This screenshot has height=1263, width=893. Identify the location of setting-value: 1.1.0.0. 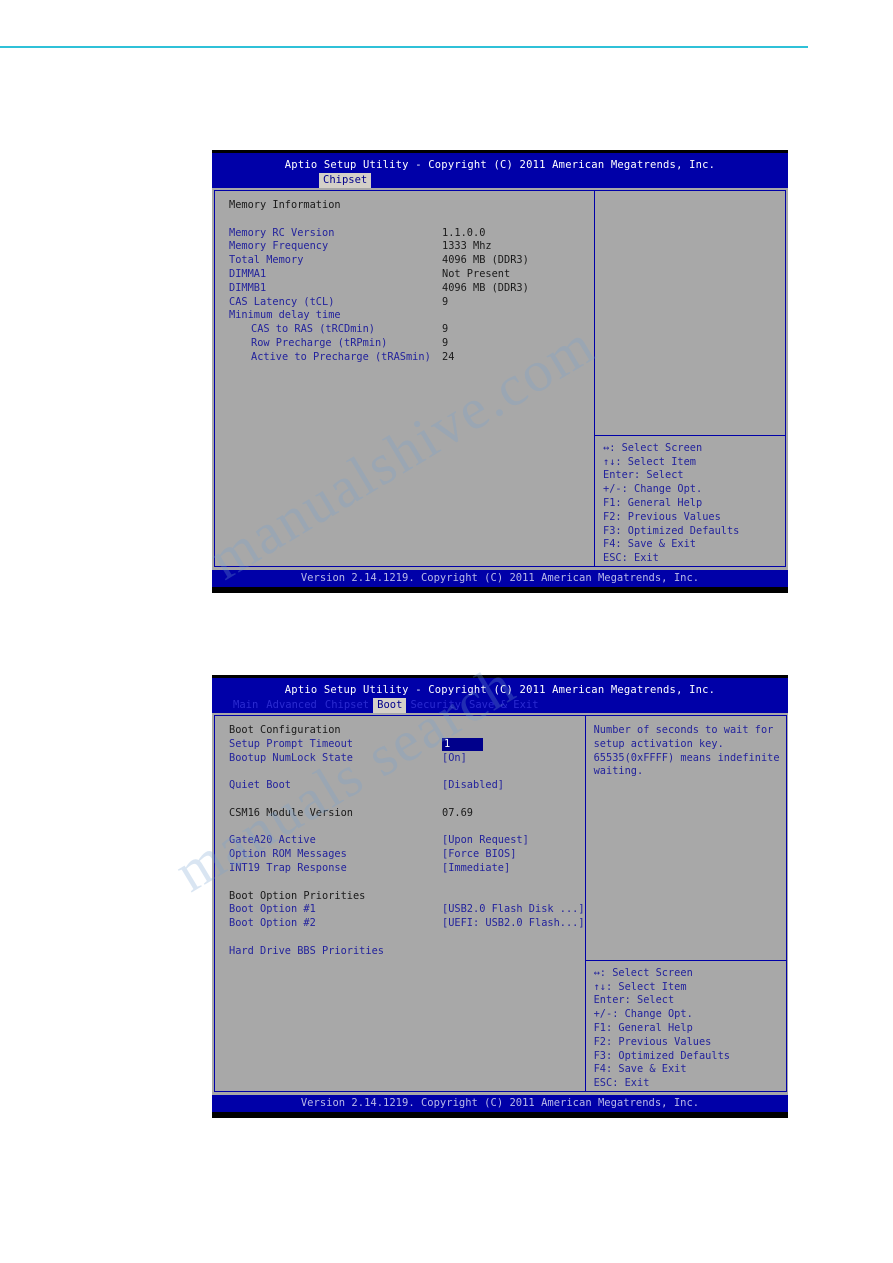
(464, 232).